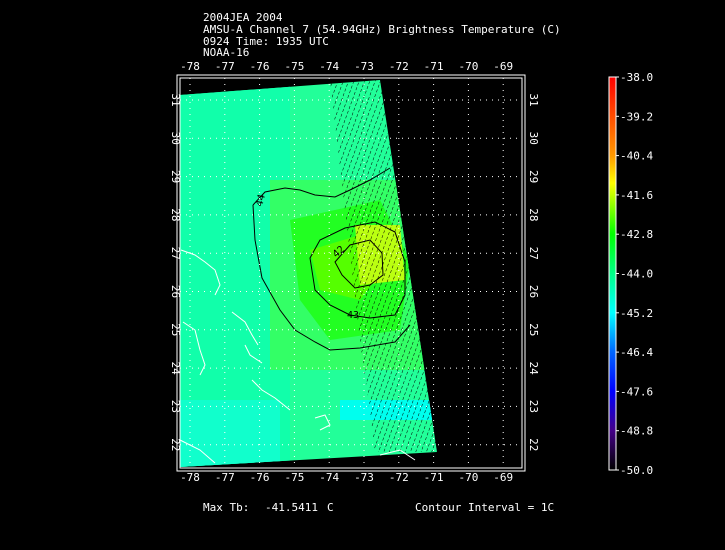 The height and width of the screenshot is (550, 725). What do you see at coordinates (612, 273) in the screenshot?
I see `colorbar` at bounding box center [612, 273].